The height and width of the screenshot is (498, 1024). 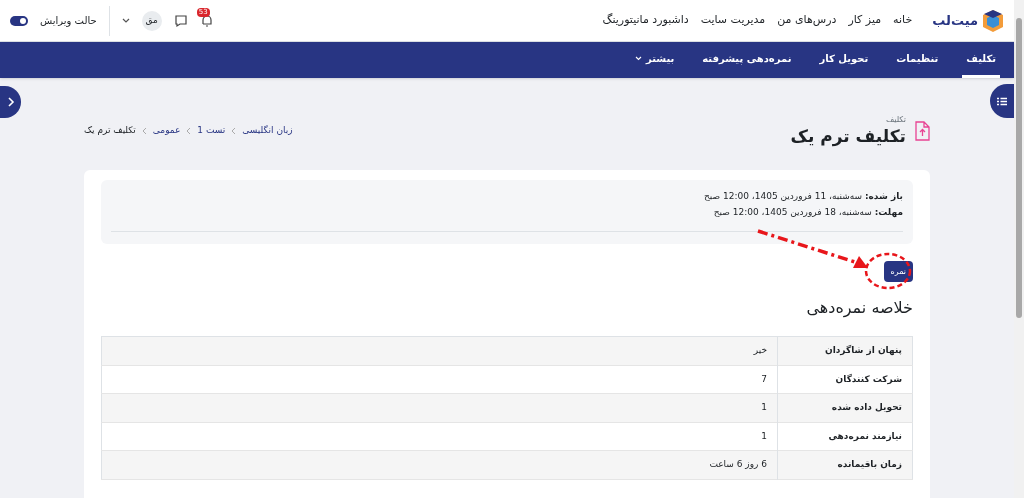 I want to click on nav-link: خانه, so click(x=903, y=20).